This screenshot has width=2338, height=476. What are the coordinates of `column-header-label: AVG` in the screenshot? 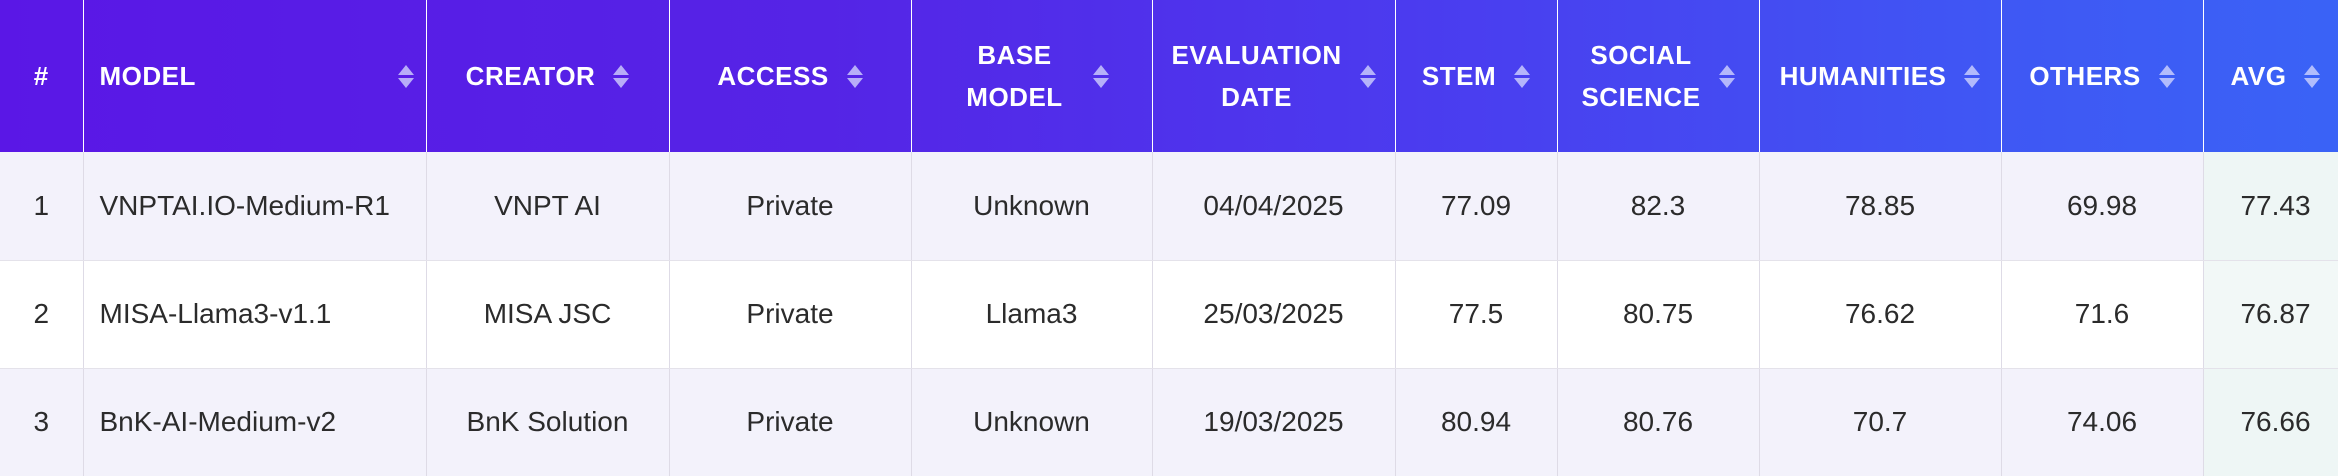 It's located at (2258, 76).